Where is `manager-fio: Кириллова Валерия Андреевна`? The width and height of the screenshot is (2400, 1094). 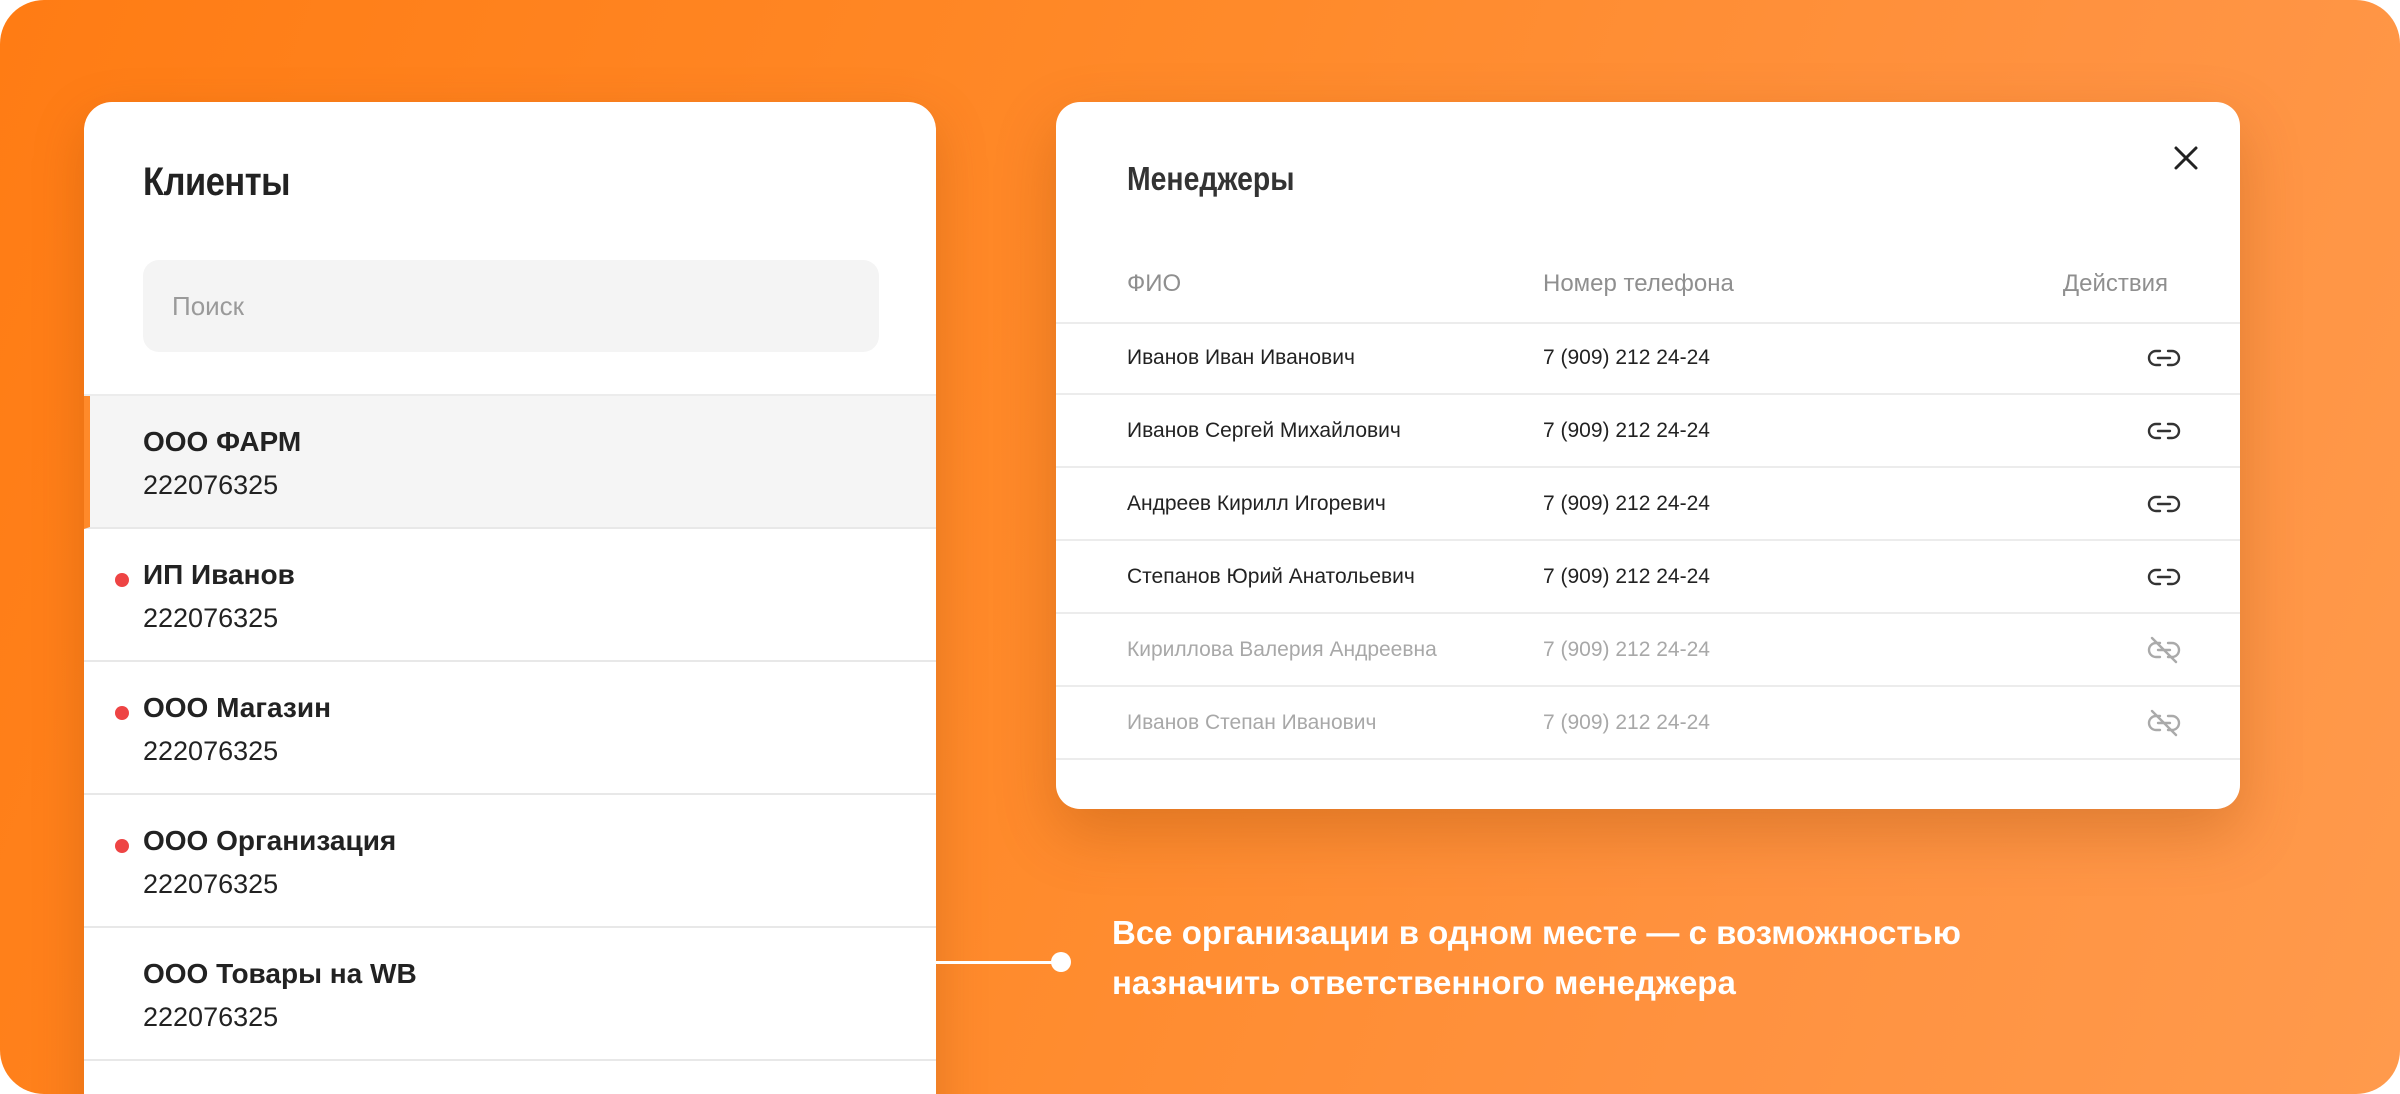 manager-fio: Кириллова Валерия Андреевна is located at coordinates (1282, 649).